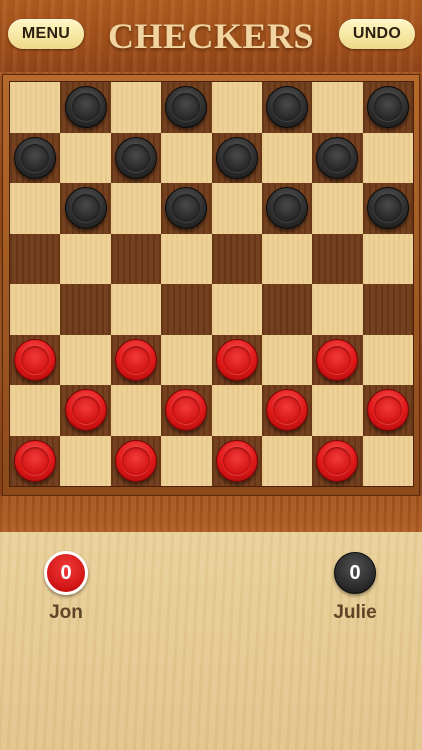  What do you see at coordinates (85, 309) in the screenshot?
I see `board-square-r5-c2` at bounding box center [85, 309].